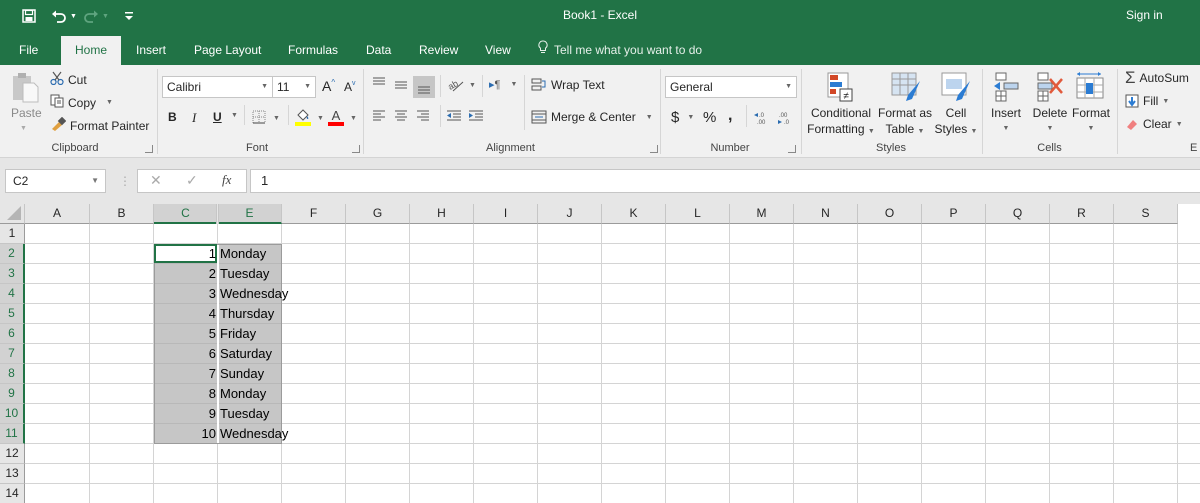 This screenshot has height=503, width=1200. Describe the element at coordinates (250, 214) in the screenshot. I see `column-header-E: E` at that location.